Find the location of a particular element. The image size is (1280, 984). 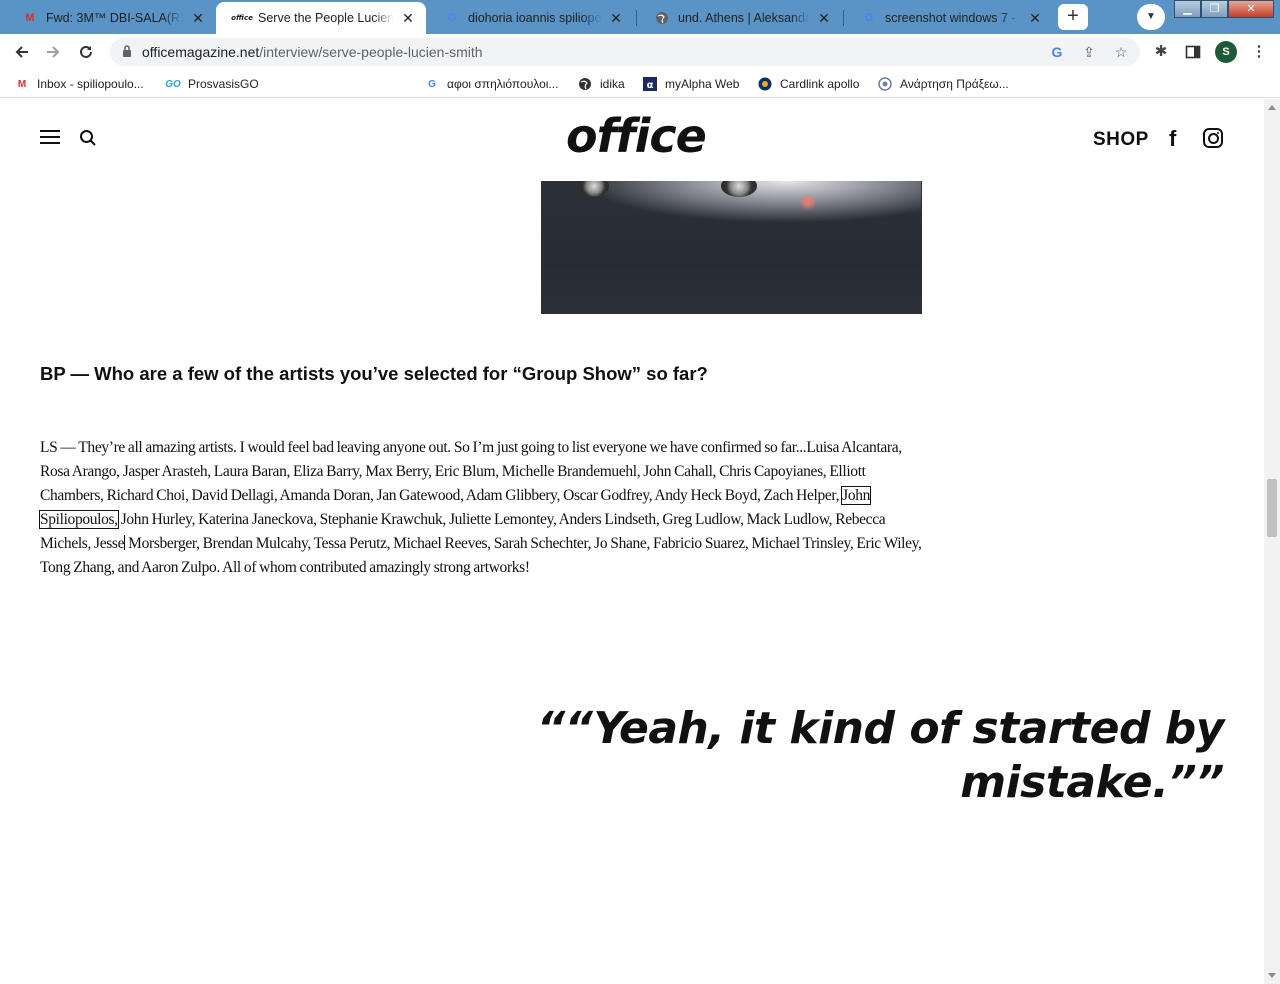

article-image is located at coordinates (731, 247).